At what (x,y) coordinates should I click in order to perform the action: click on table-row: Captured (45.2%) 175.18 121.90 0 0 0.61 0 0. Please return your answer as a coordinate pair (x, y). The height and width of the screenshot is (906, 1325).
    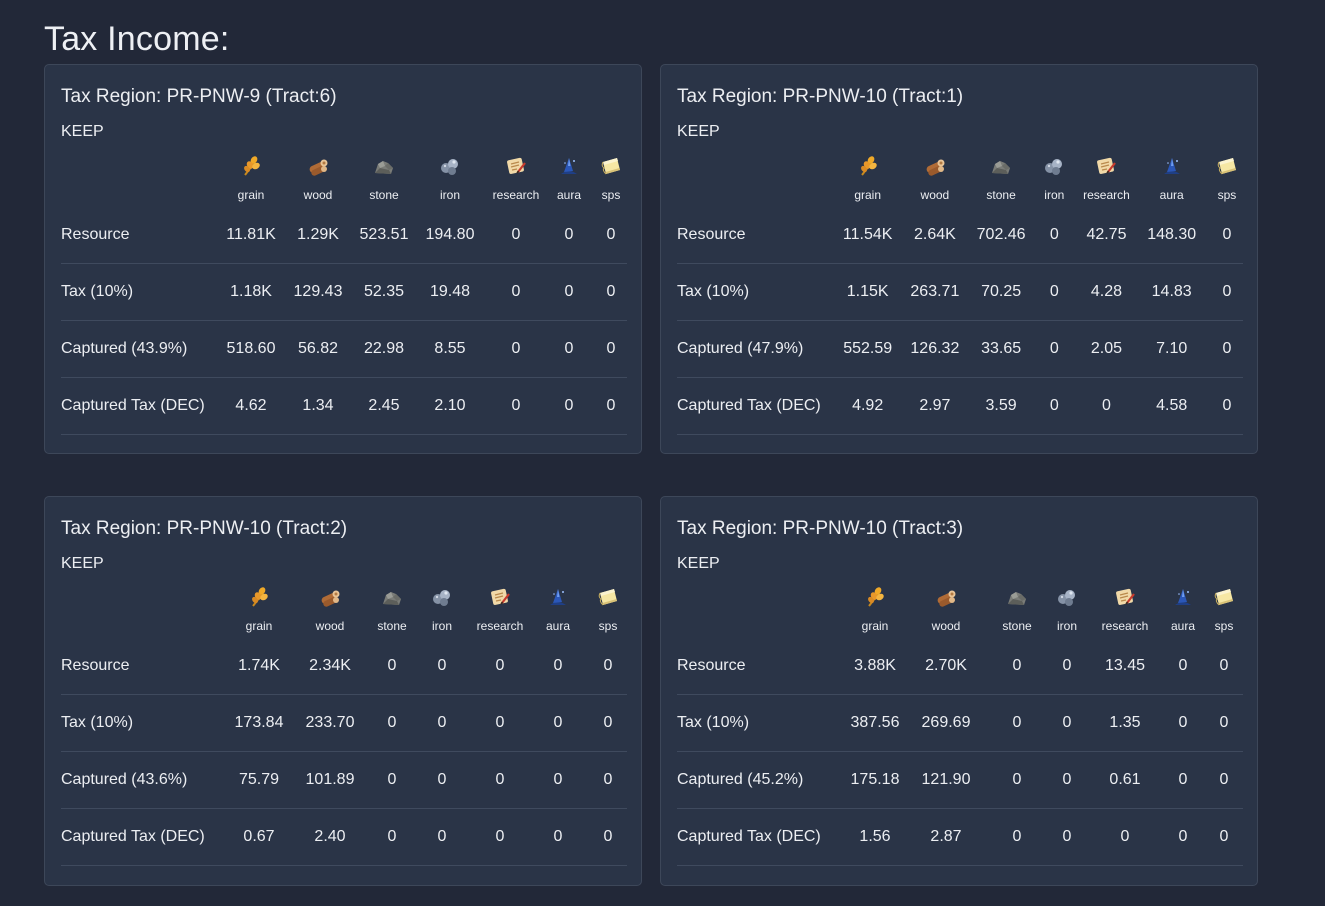
    Looking at the image, I should click on (960, 780).